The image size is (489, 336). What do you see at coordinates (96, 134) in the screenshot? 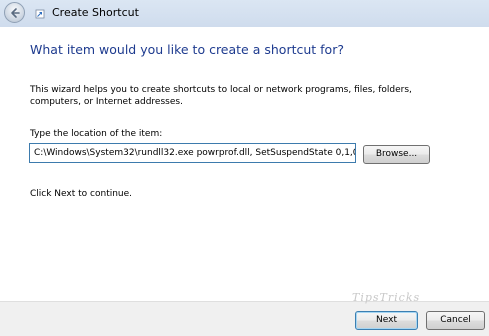
I see `location-label: Type the location of the item:` at bounding box center [96, 134].